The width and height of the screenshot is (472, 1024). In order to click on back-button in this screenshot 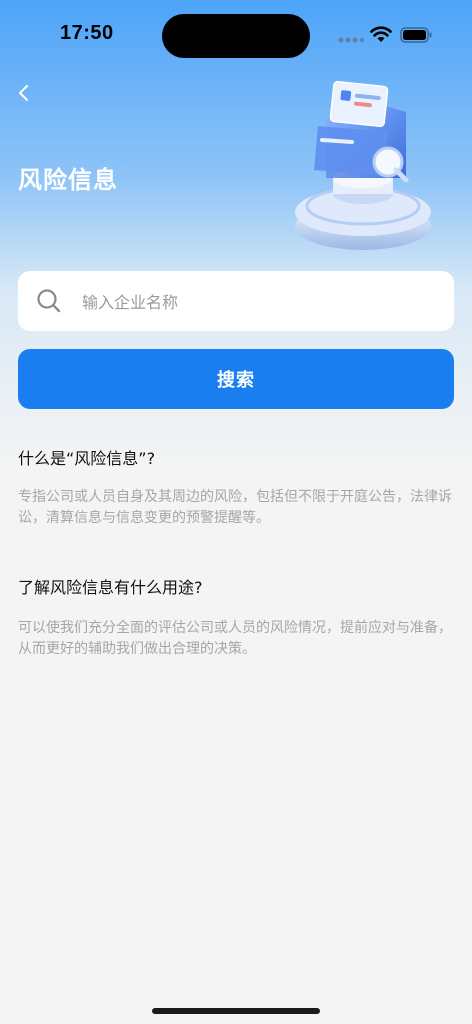, I will do `click(25, 93)`.